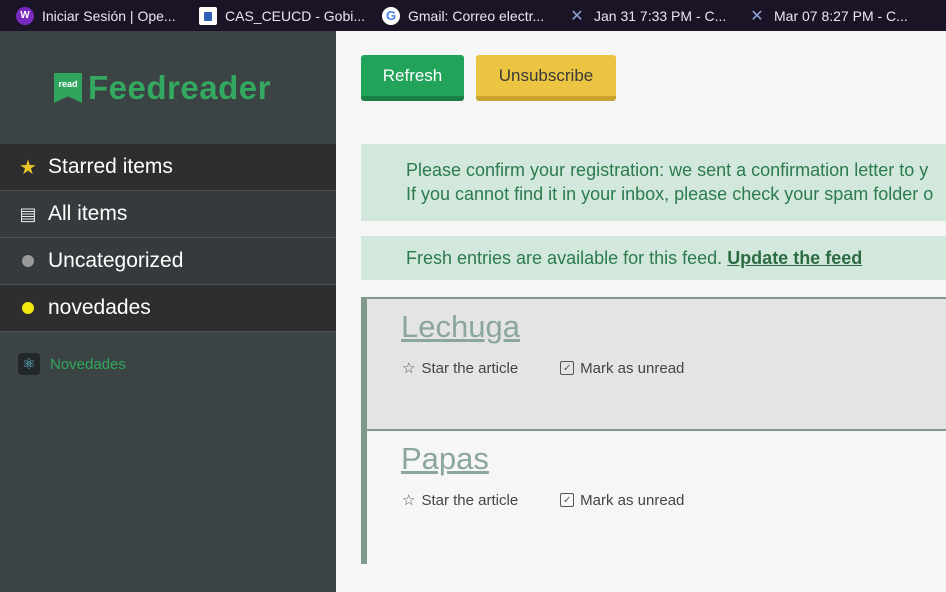 The image size is (946, 592). I want to click on update-feed-link: Update the feed, so click(794, 258).